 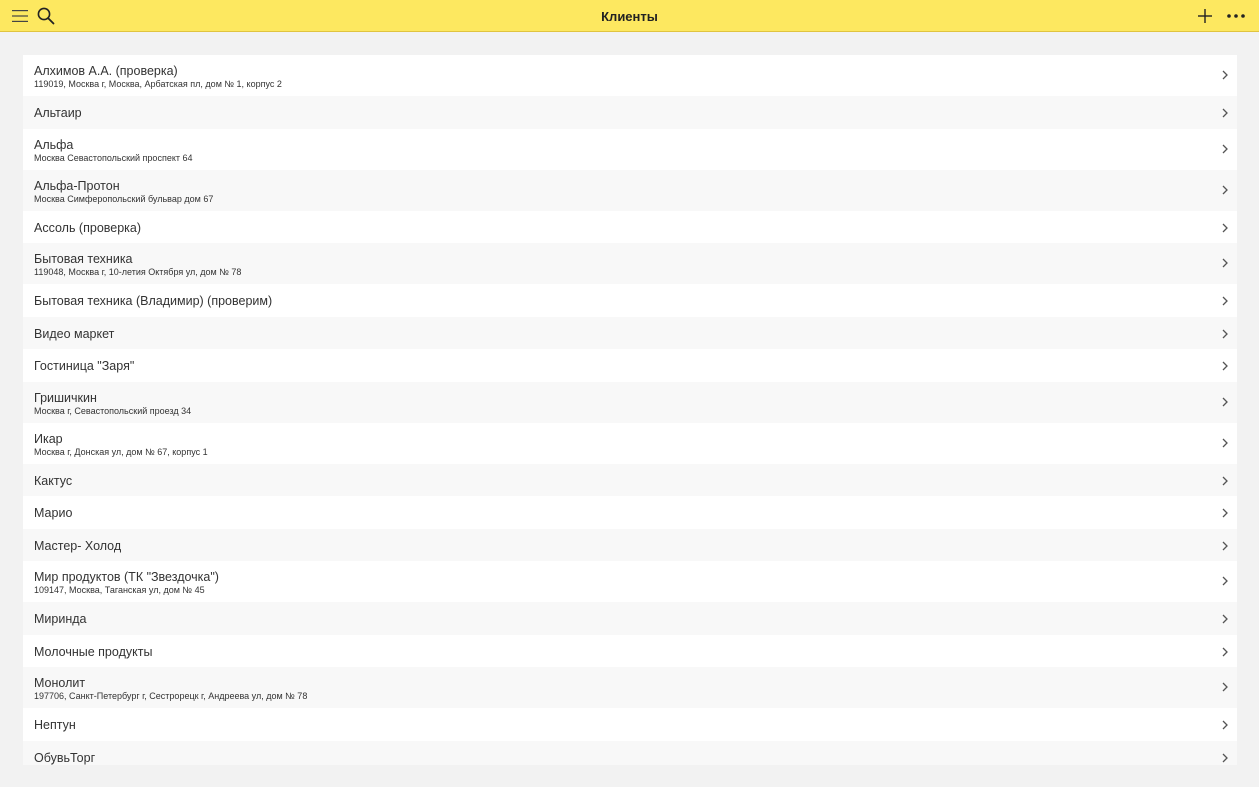 I want to click on menu-button, so click(x=20, y=16).